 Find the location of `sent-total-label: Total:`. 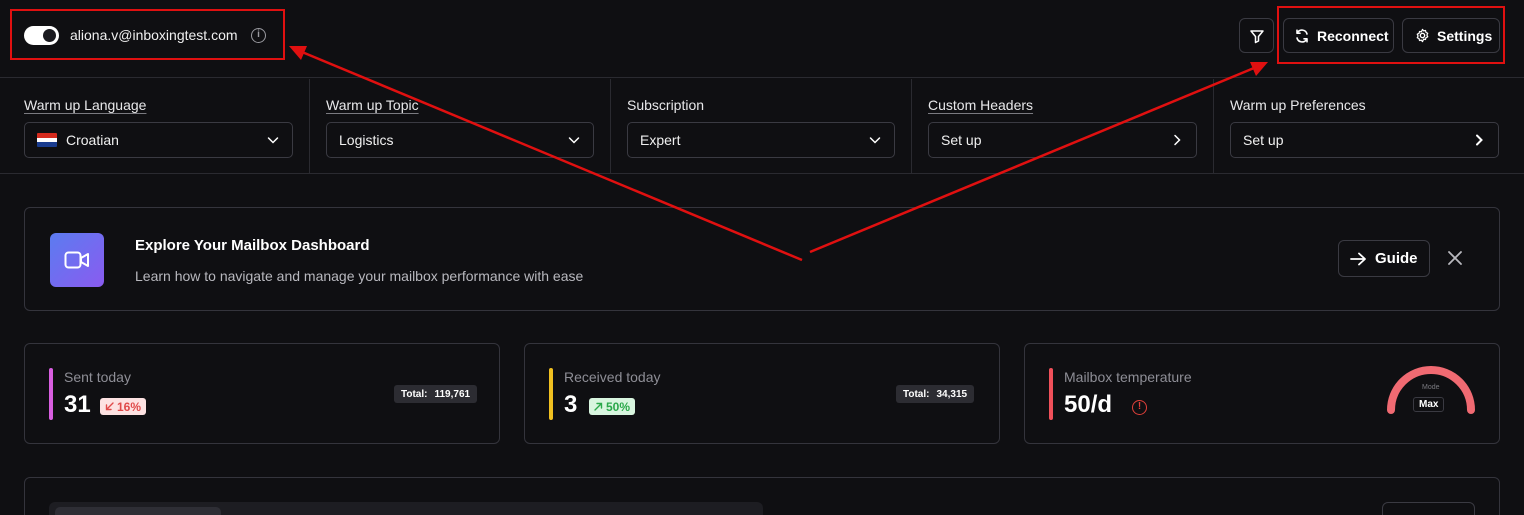

sent-total-label: Total: is located at coordinates (414, 394).